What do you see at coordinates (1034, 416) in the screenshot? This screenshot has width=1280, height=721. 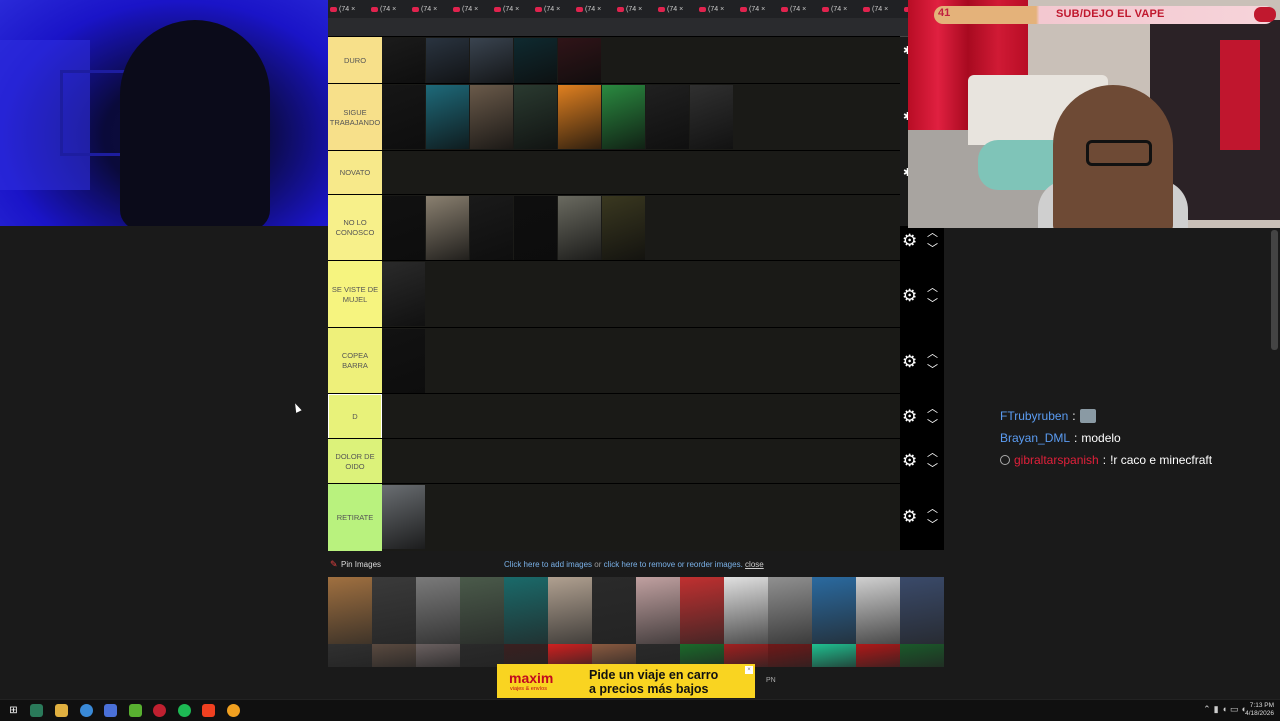 I see `chat-username: FTrubyruben` at bounding box center [1034, 416].